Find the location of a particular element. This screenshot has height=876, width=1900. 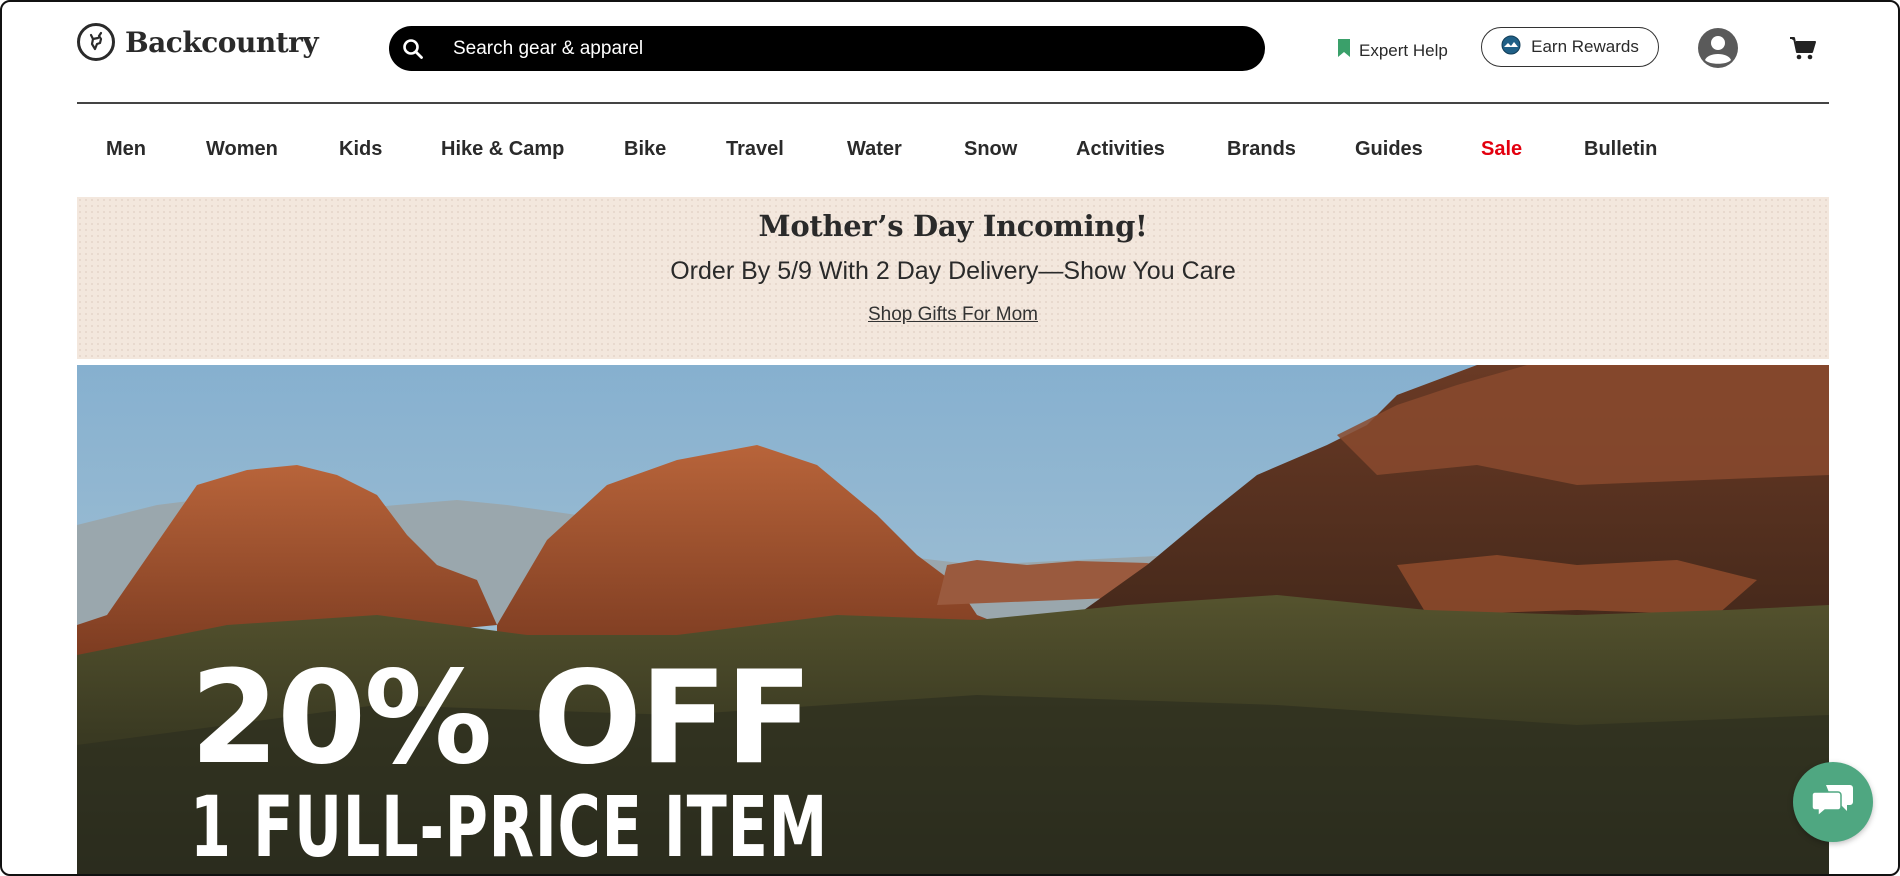

nav-item-activities: Activities is located at coordinates (1120, 149).